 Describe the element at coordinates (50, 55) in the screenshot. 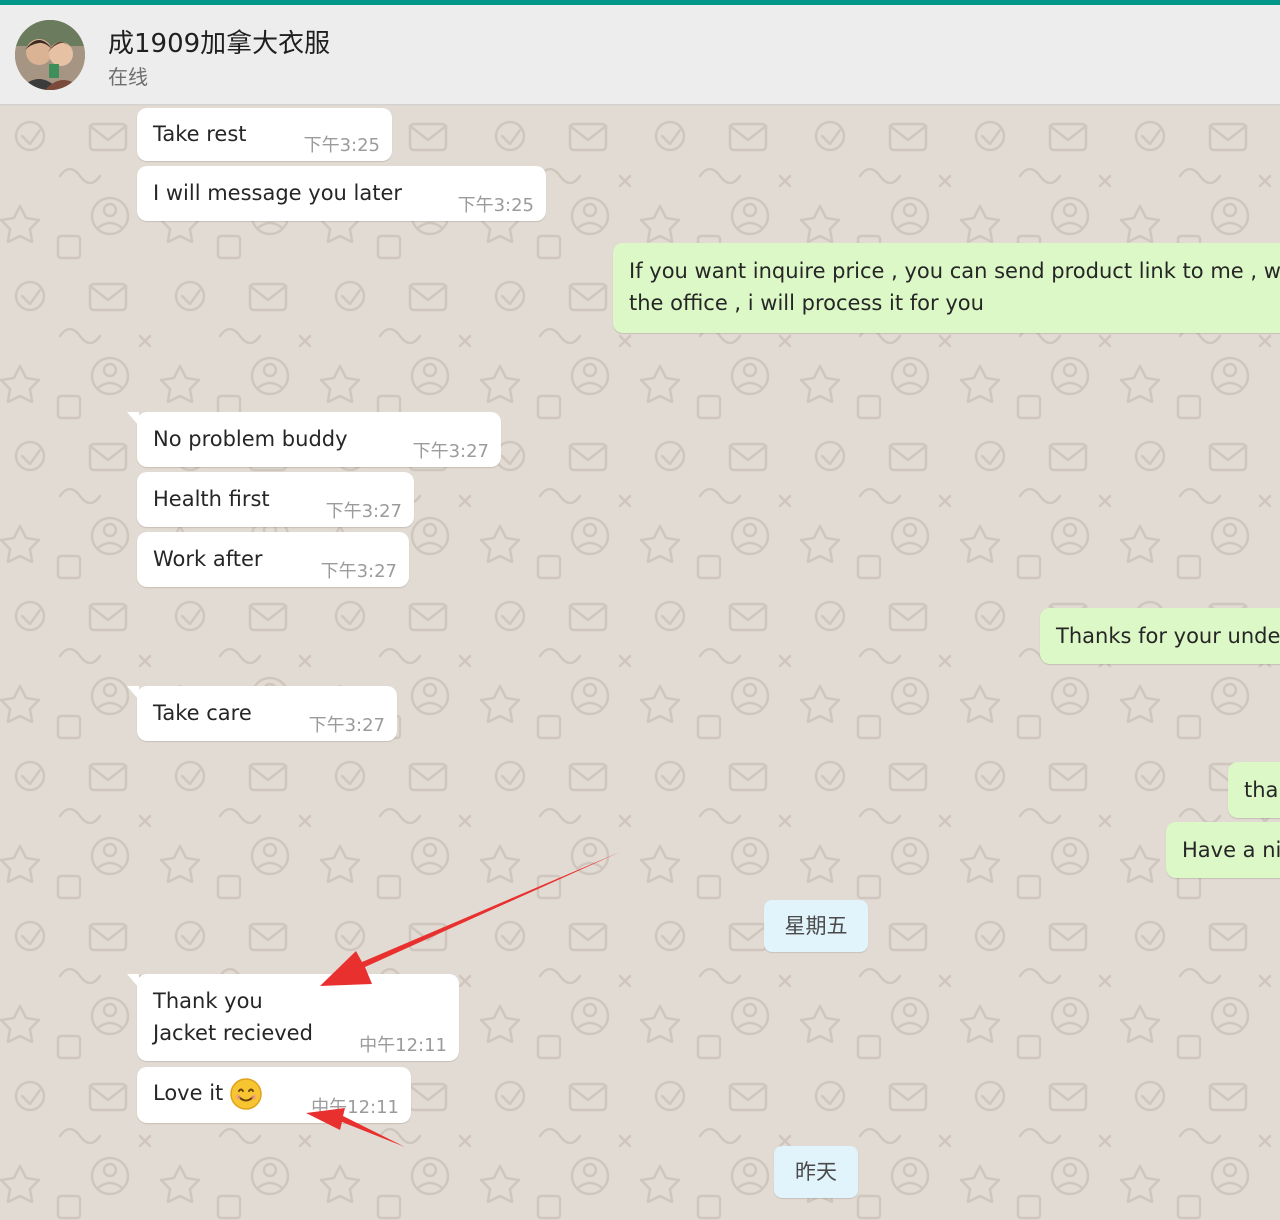

I see `contact-avatar` at that location.